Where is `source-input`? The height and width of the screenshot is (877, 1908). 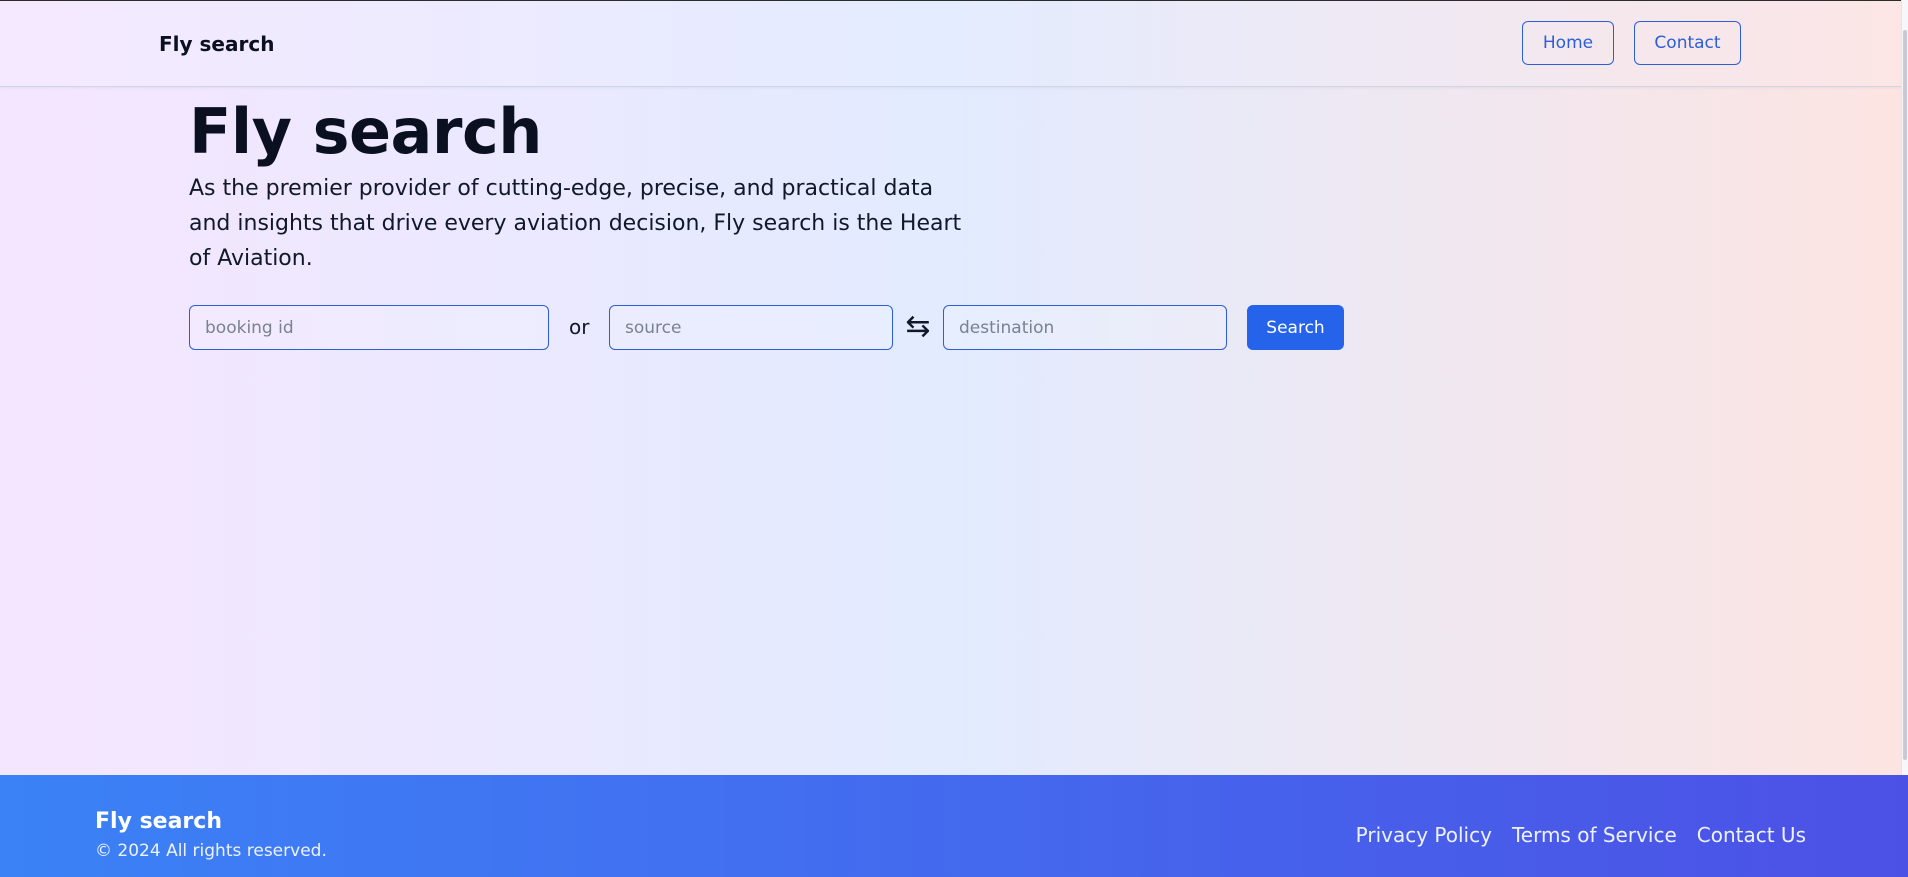 source-input is located at coordinates (751, 327).